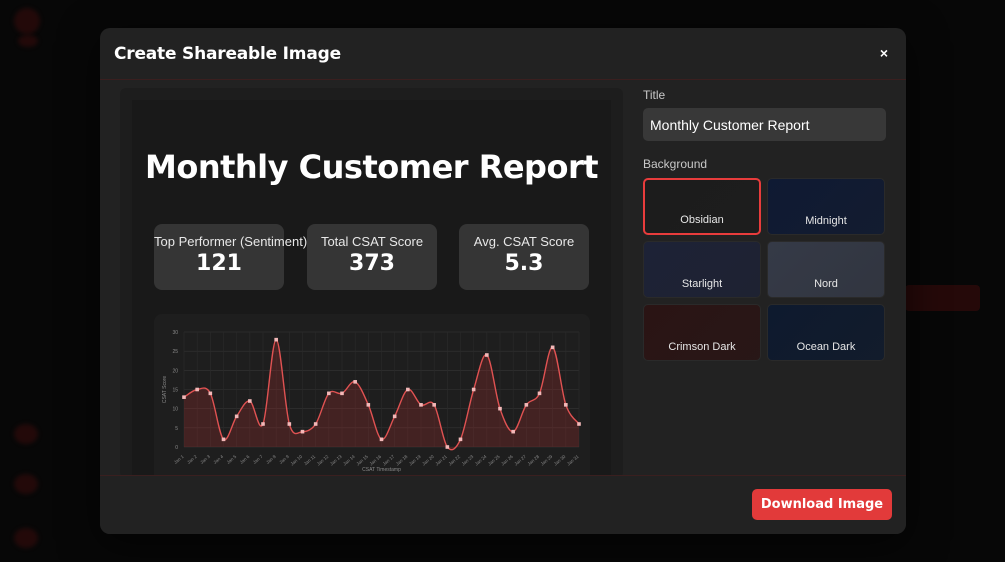 Image resolution: width=1005 pixels, height=562 pixels. Describe the element at coordinates (468, 460) in the screenshot. I see `x-tick-label: Jan 23` at that location.